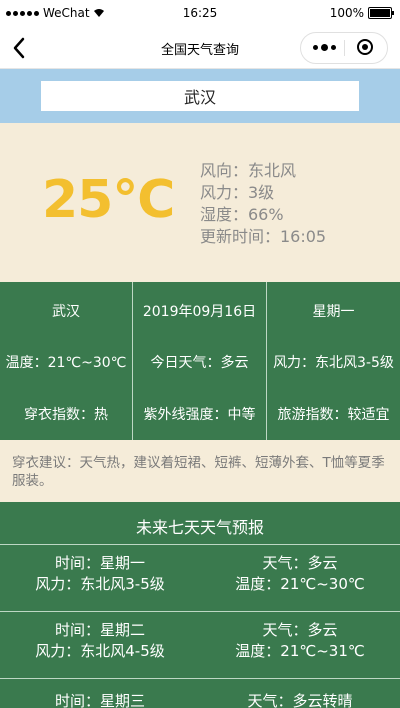  I want to click on battery-icon, so click(381, 13).